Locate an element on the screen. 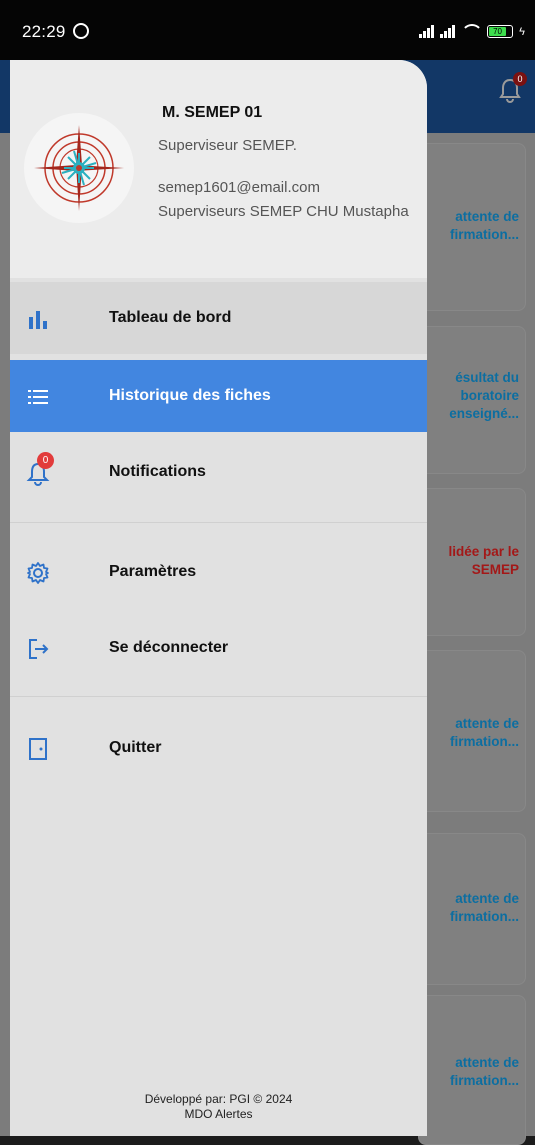  charging-icon: ϟ is located at coordinates (522, 32).